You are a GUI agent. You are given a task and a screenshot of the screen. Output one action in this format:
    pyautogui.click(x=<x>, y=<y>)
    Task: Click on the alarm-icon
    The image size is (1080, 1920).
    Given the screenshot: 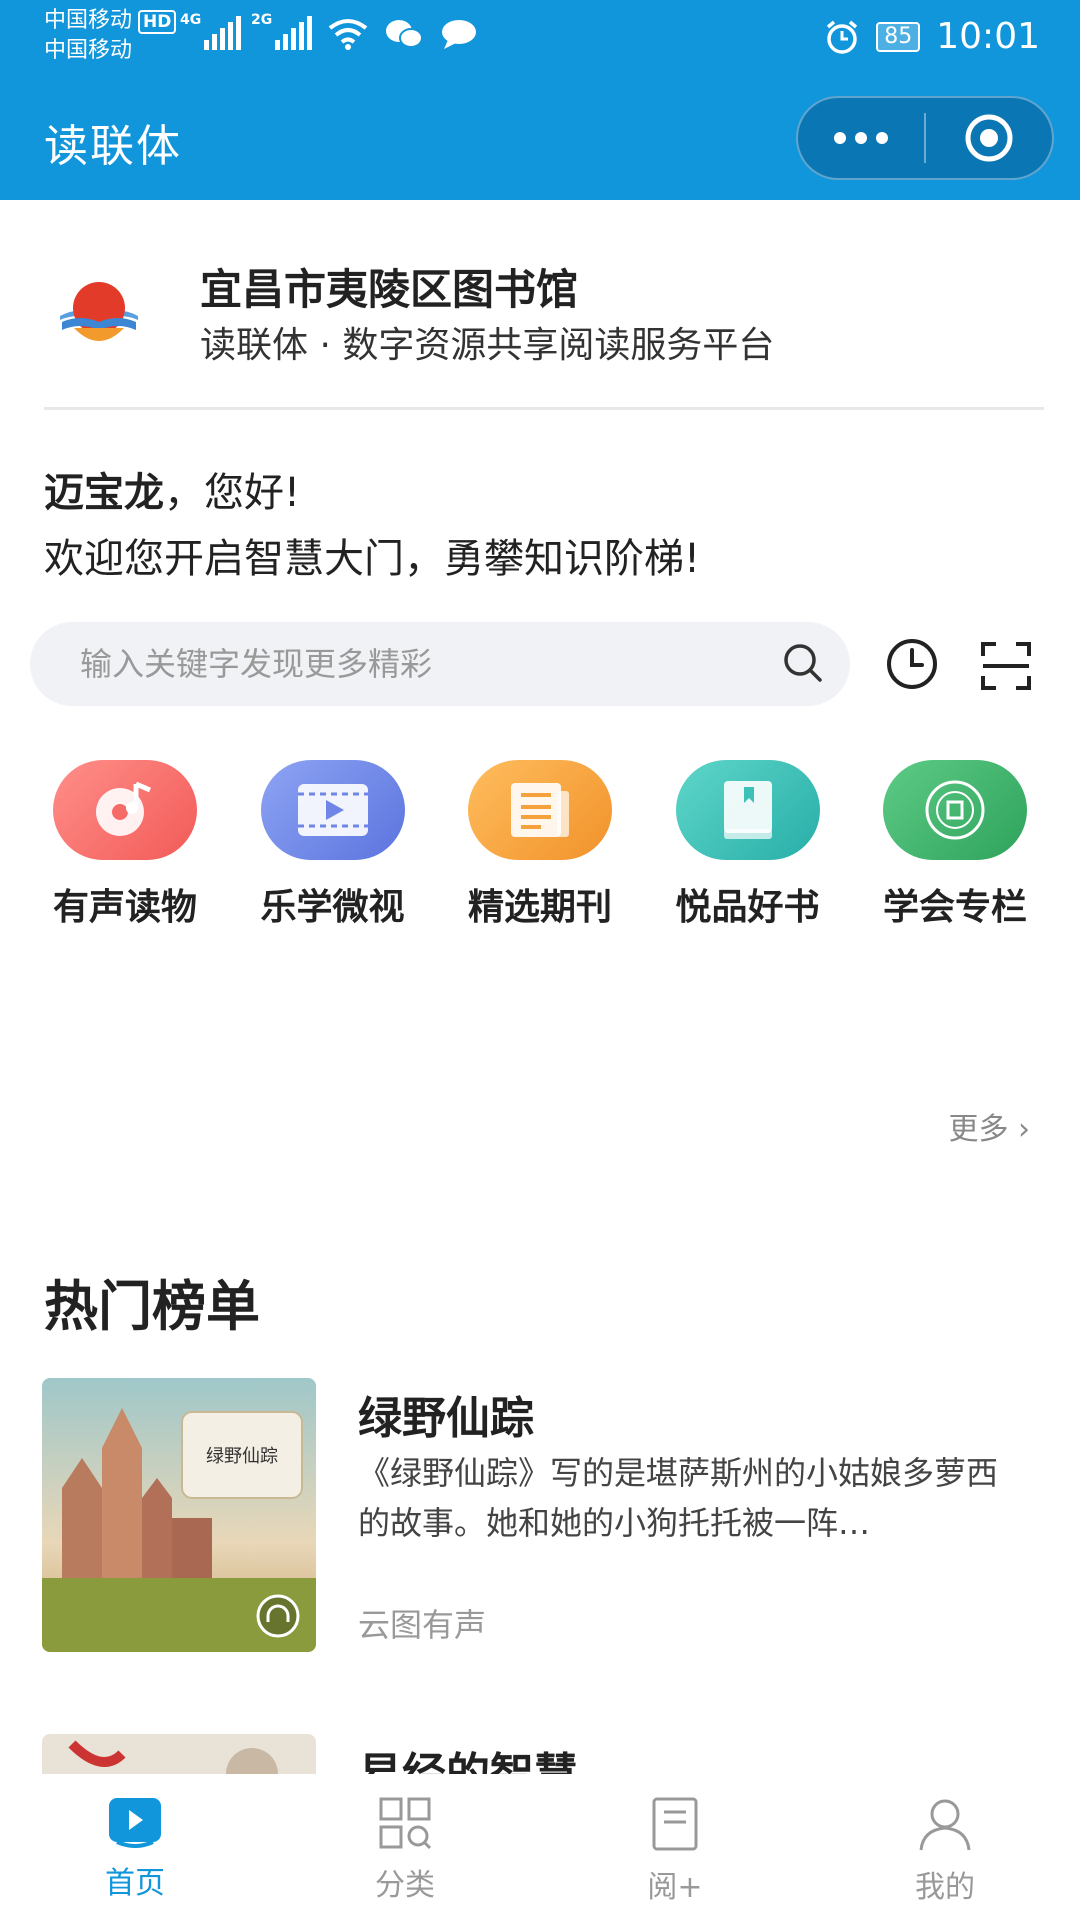 What is the action you would take?
    pyautogui.click(x=842, y=37)
    